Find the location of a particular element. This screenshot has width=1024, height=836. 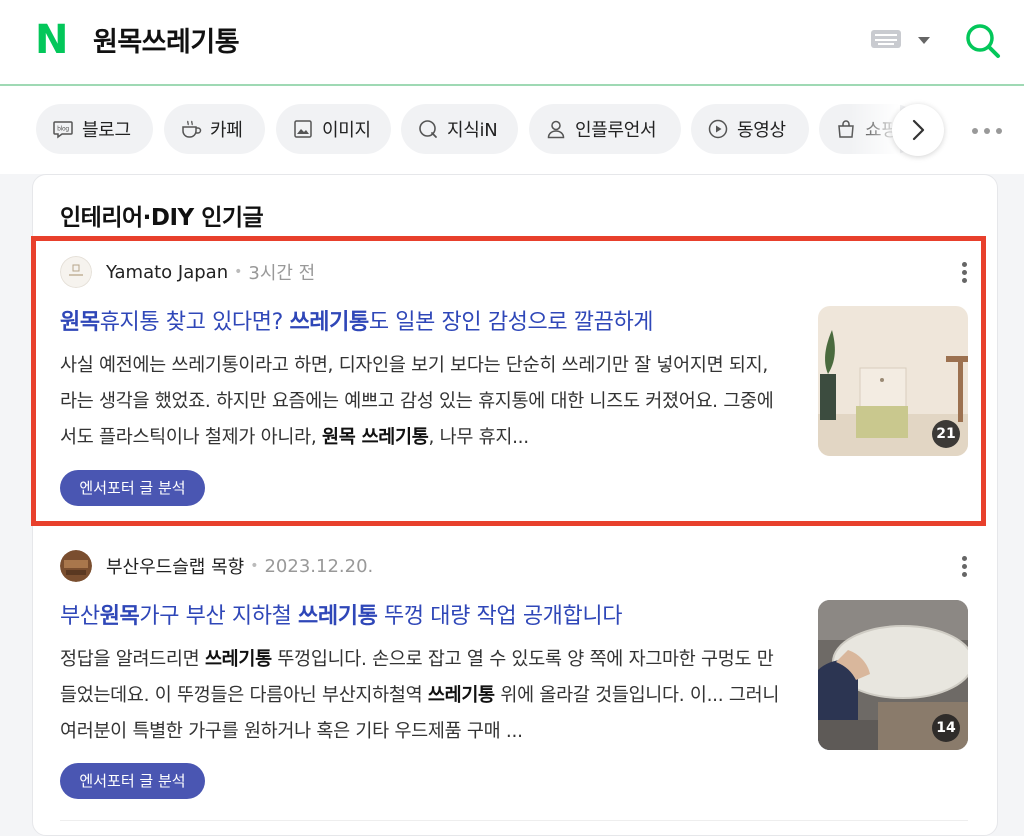

title-text: 뚜껑 대량 작업 공개합니다 is located at coordinates (500, 616).